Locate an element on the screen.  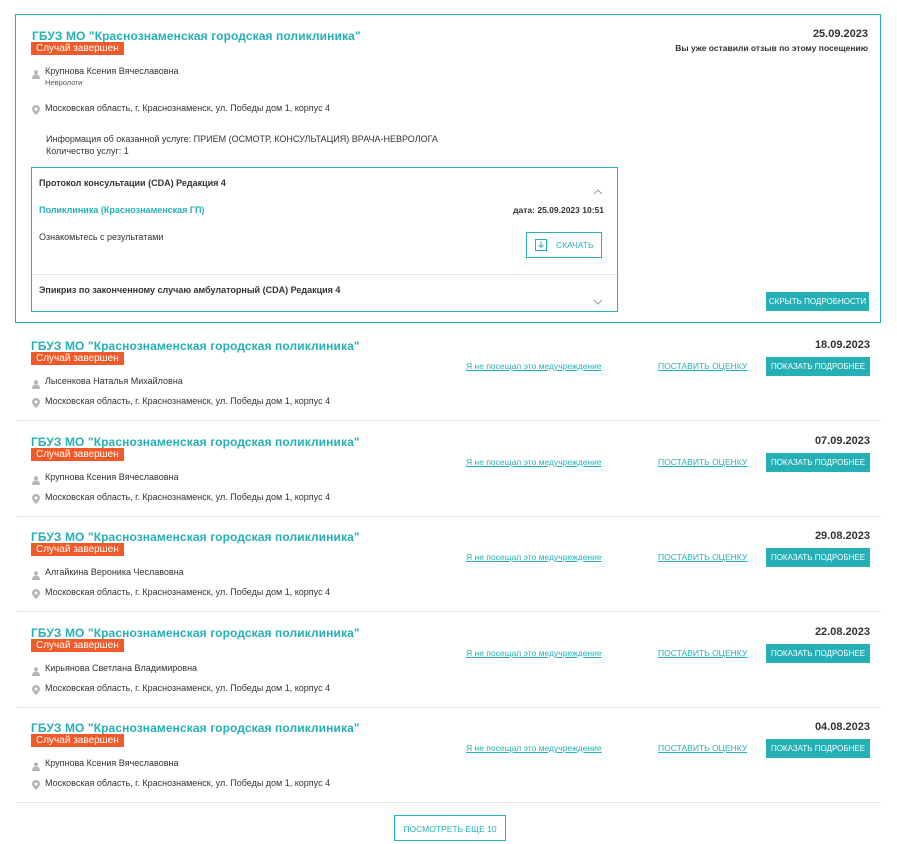
service-count: Количество услуг: 1 is located at coordinates (87, 151).